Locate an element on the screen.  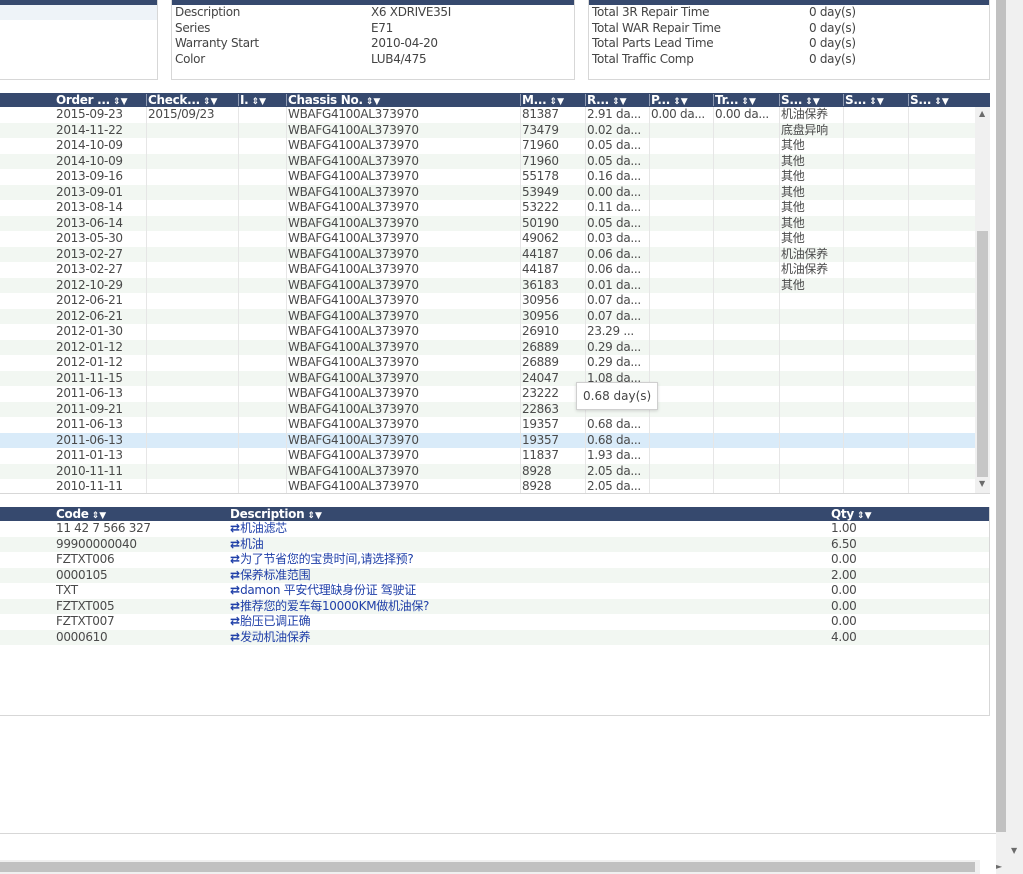
cell-order-date: 2013-05-30 is located at coordinates (89, 238).